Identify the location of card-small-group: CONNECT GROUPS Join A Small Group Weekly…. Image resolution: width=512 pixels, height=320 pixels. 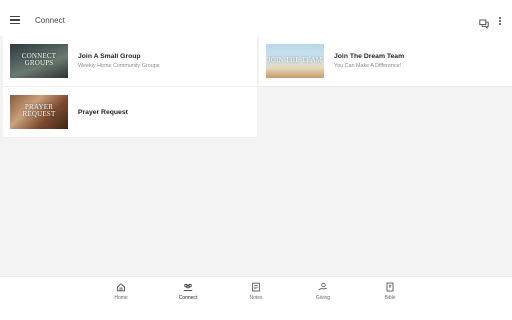
(130, 61).